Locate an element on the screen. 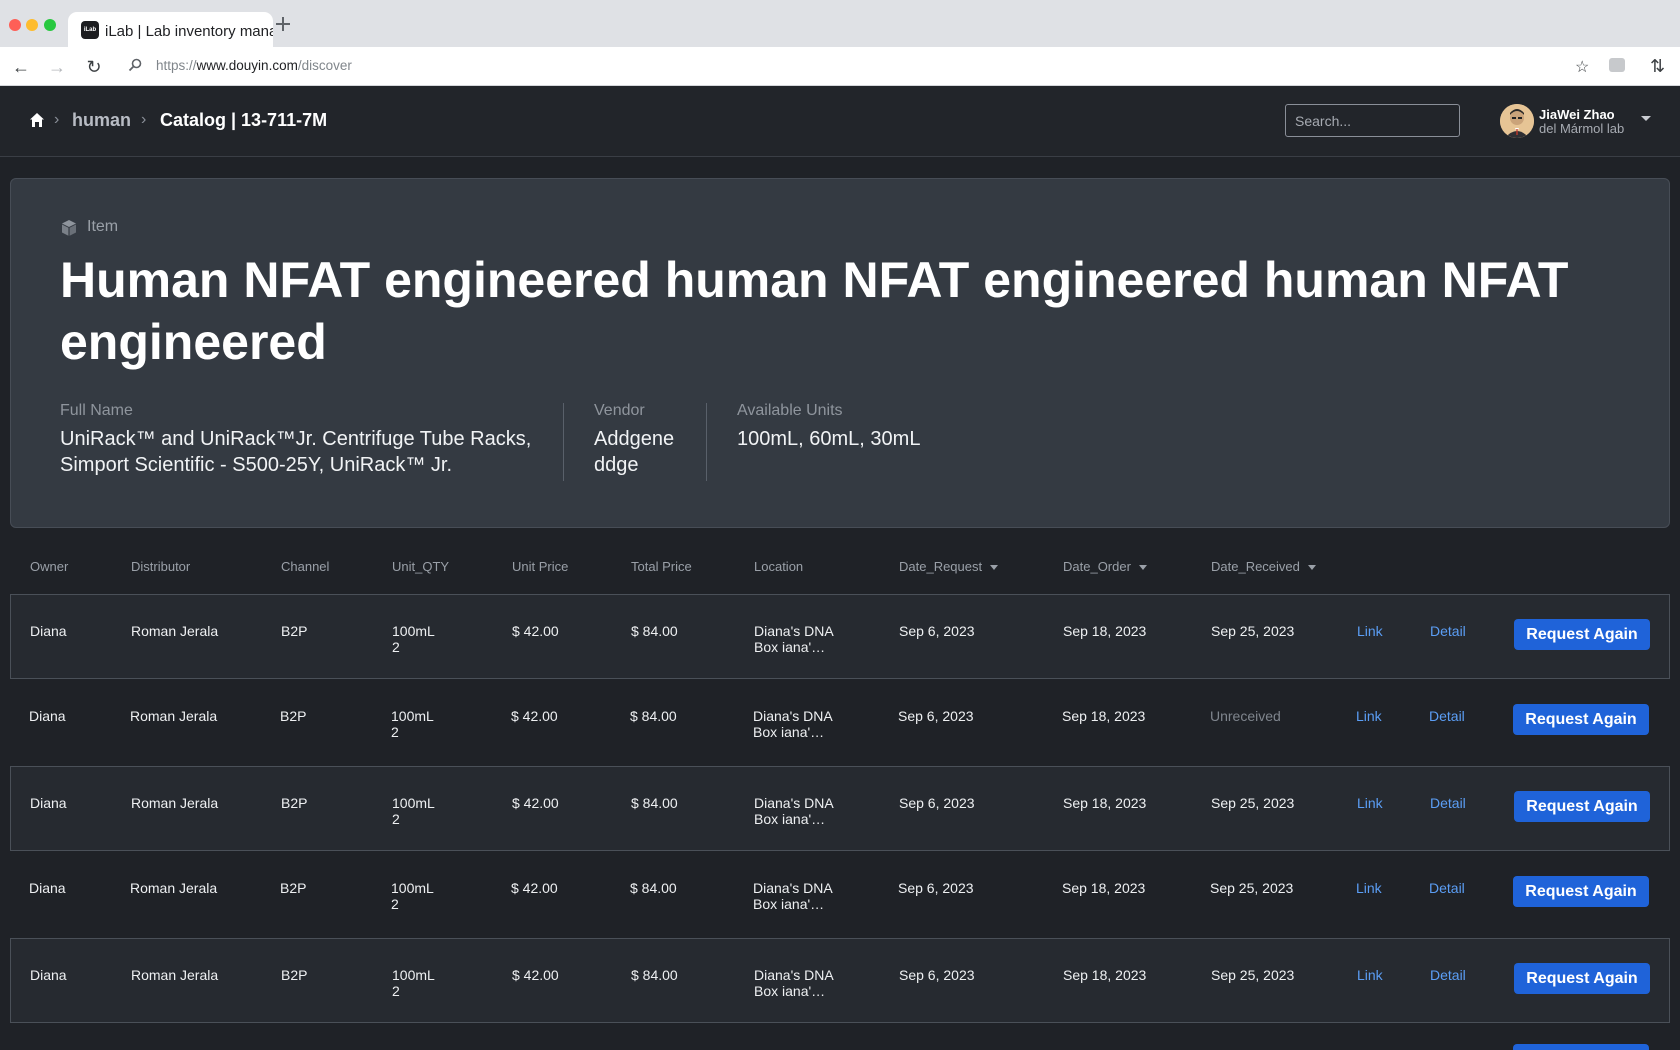 The width and height of the screenshot is (1680, 1050). browser-toolbar: ← → ↻ https://www.douyin.com/discover is located at coordinates (840, 66).